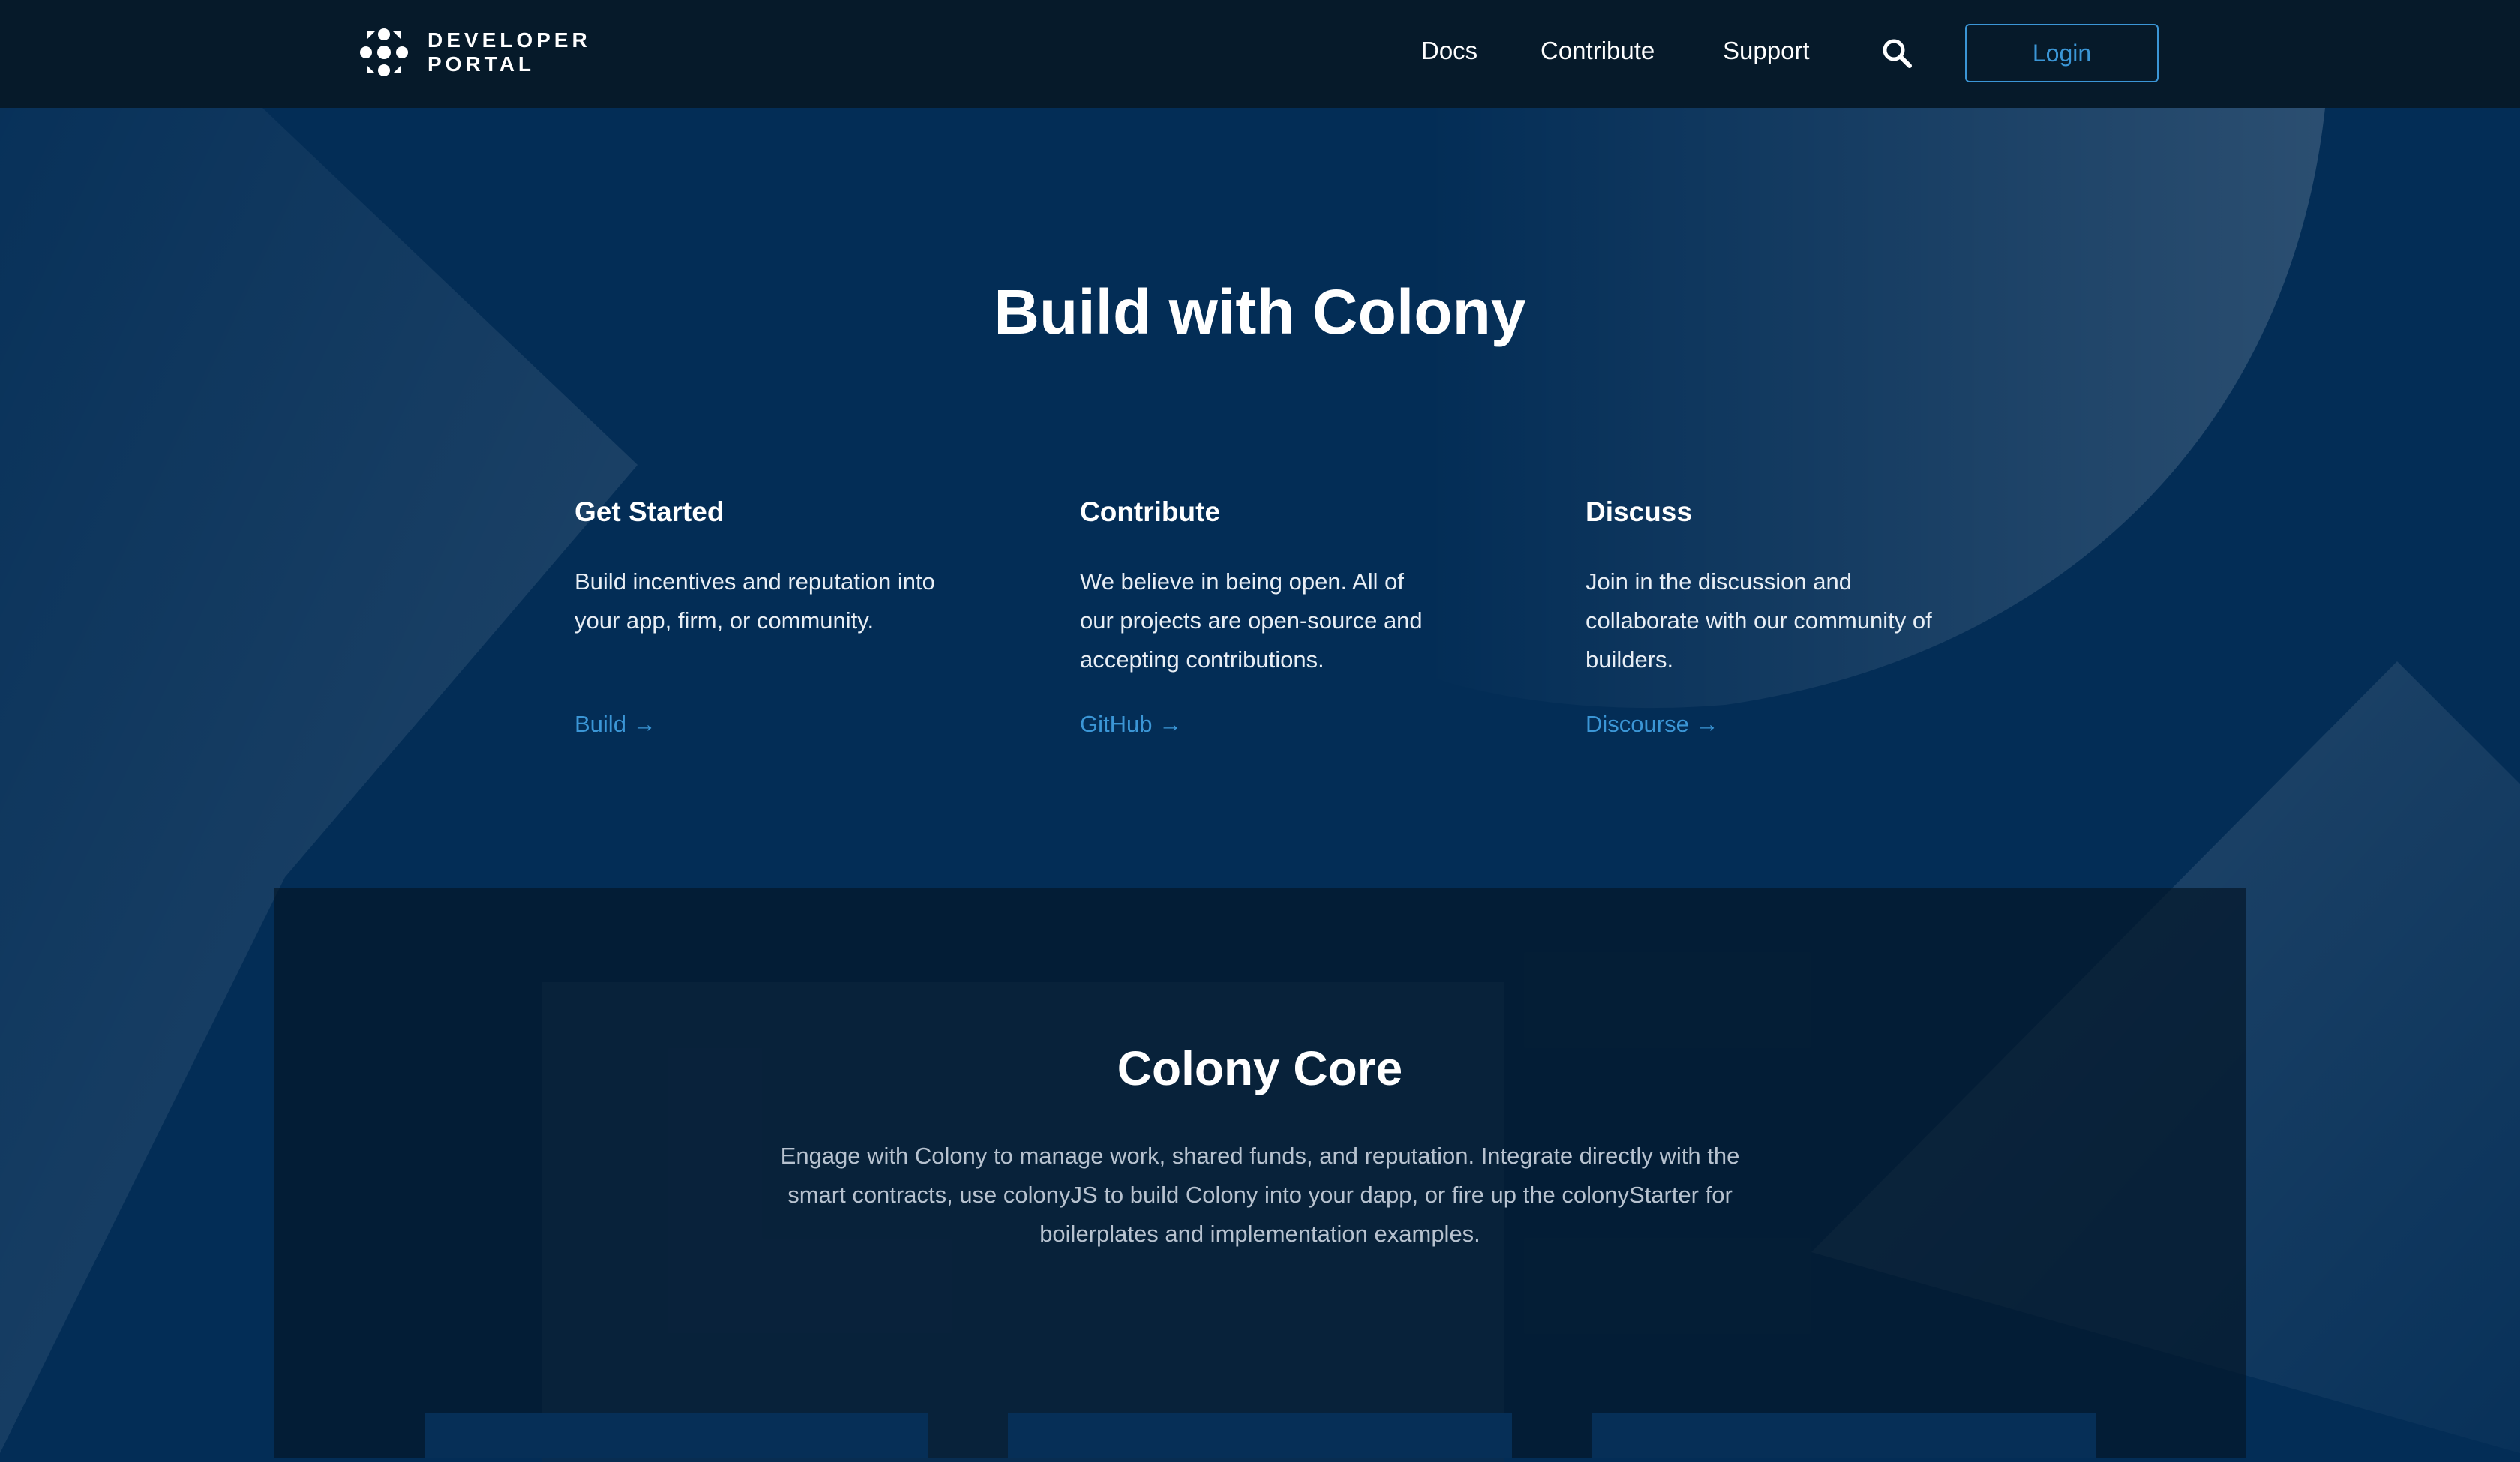 The image size is (2520, 1462). Describe the element at coordinates (1896, 53) in the screenshot. I see `search-icon` at that location.